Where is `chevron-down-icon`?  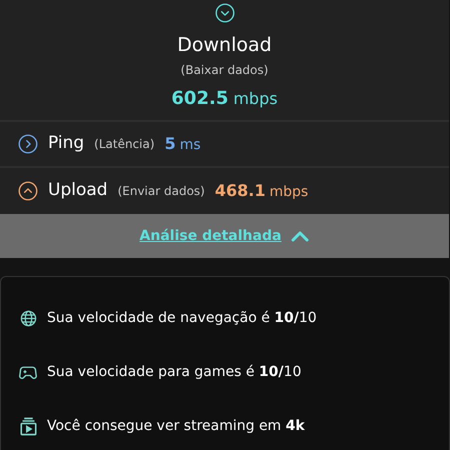
chevron-down-icon is located at coordinates (224, 13).